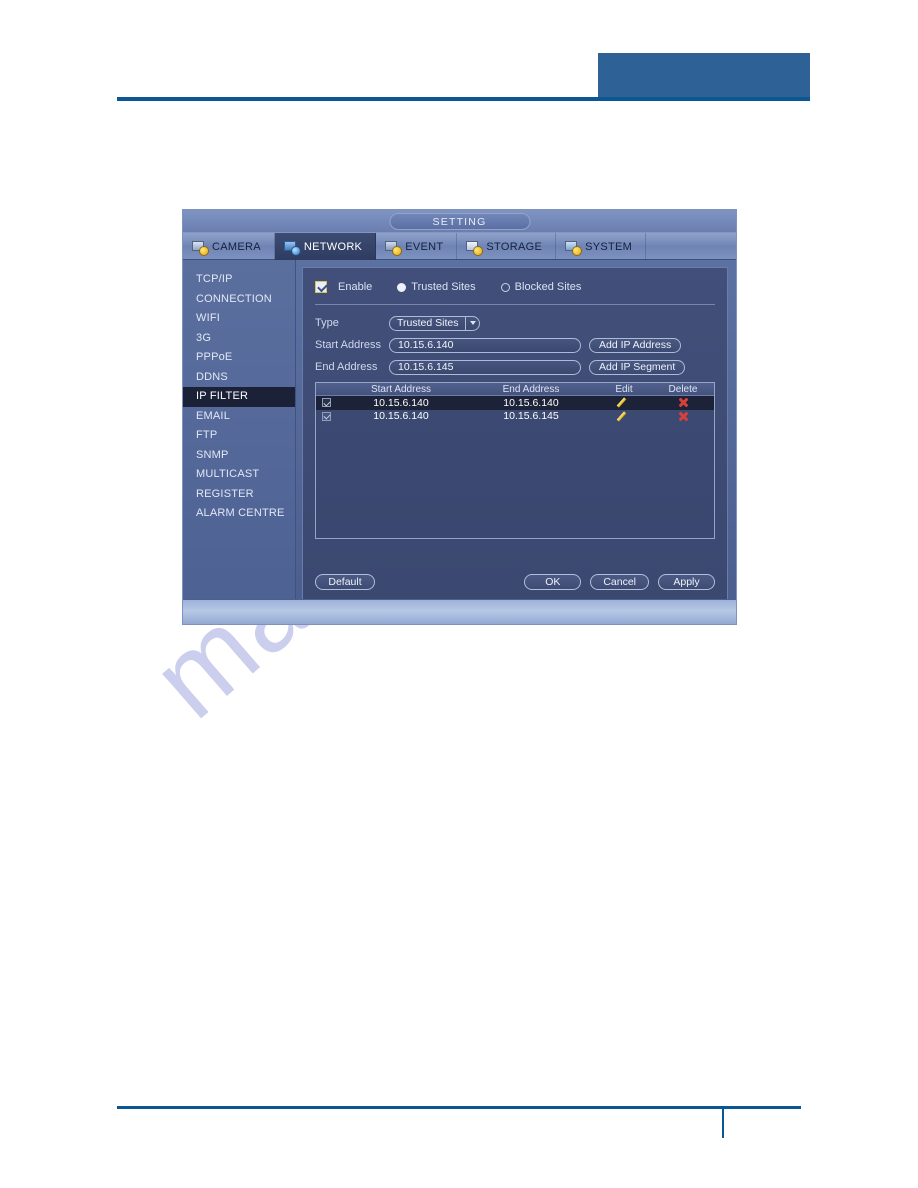  I want to click on end-address-row: End Address Add IP Segment, so click(515, 367).